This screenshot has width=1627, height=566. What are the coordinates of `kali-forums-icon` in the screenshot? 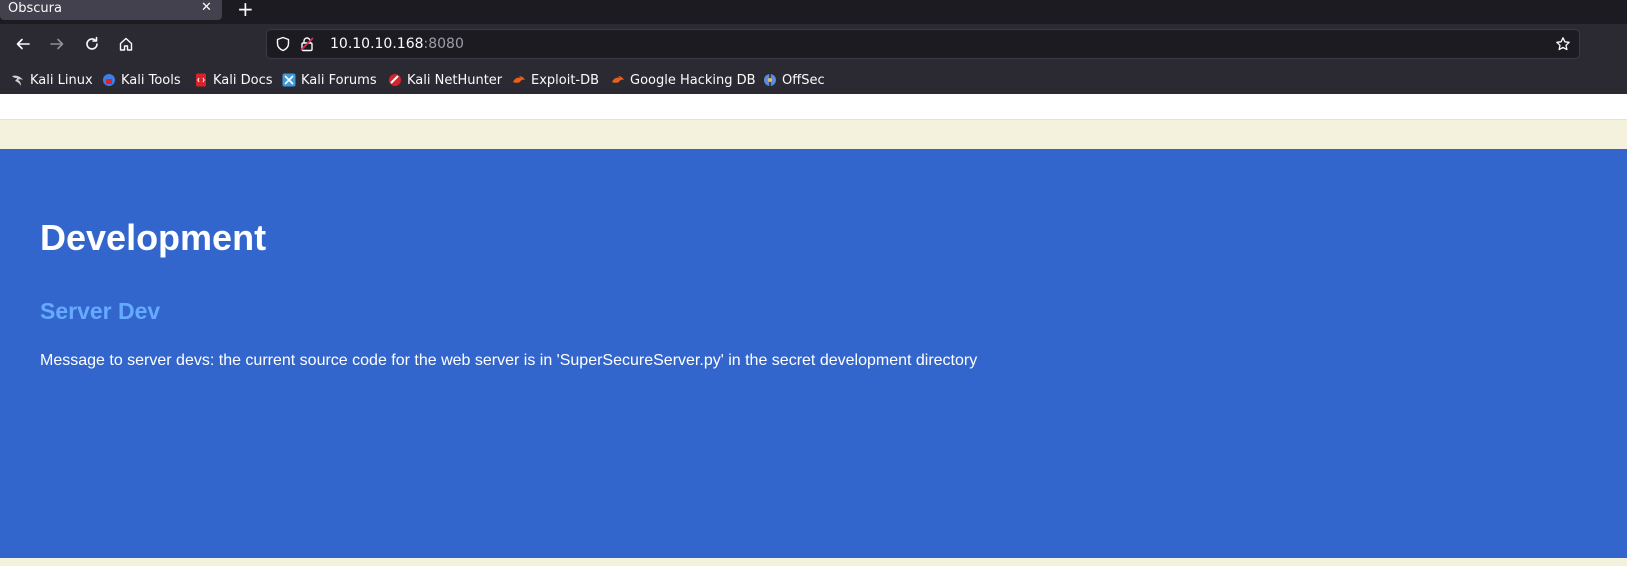 It's located at (289, 80).